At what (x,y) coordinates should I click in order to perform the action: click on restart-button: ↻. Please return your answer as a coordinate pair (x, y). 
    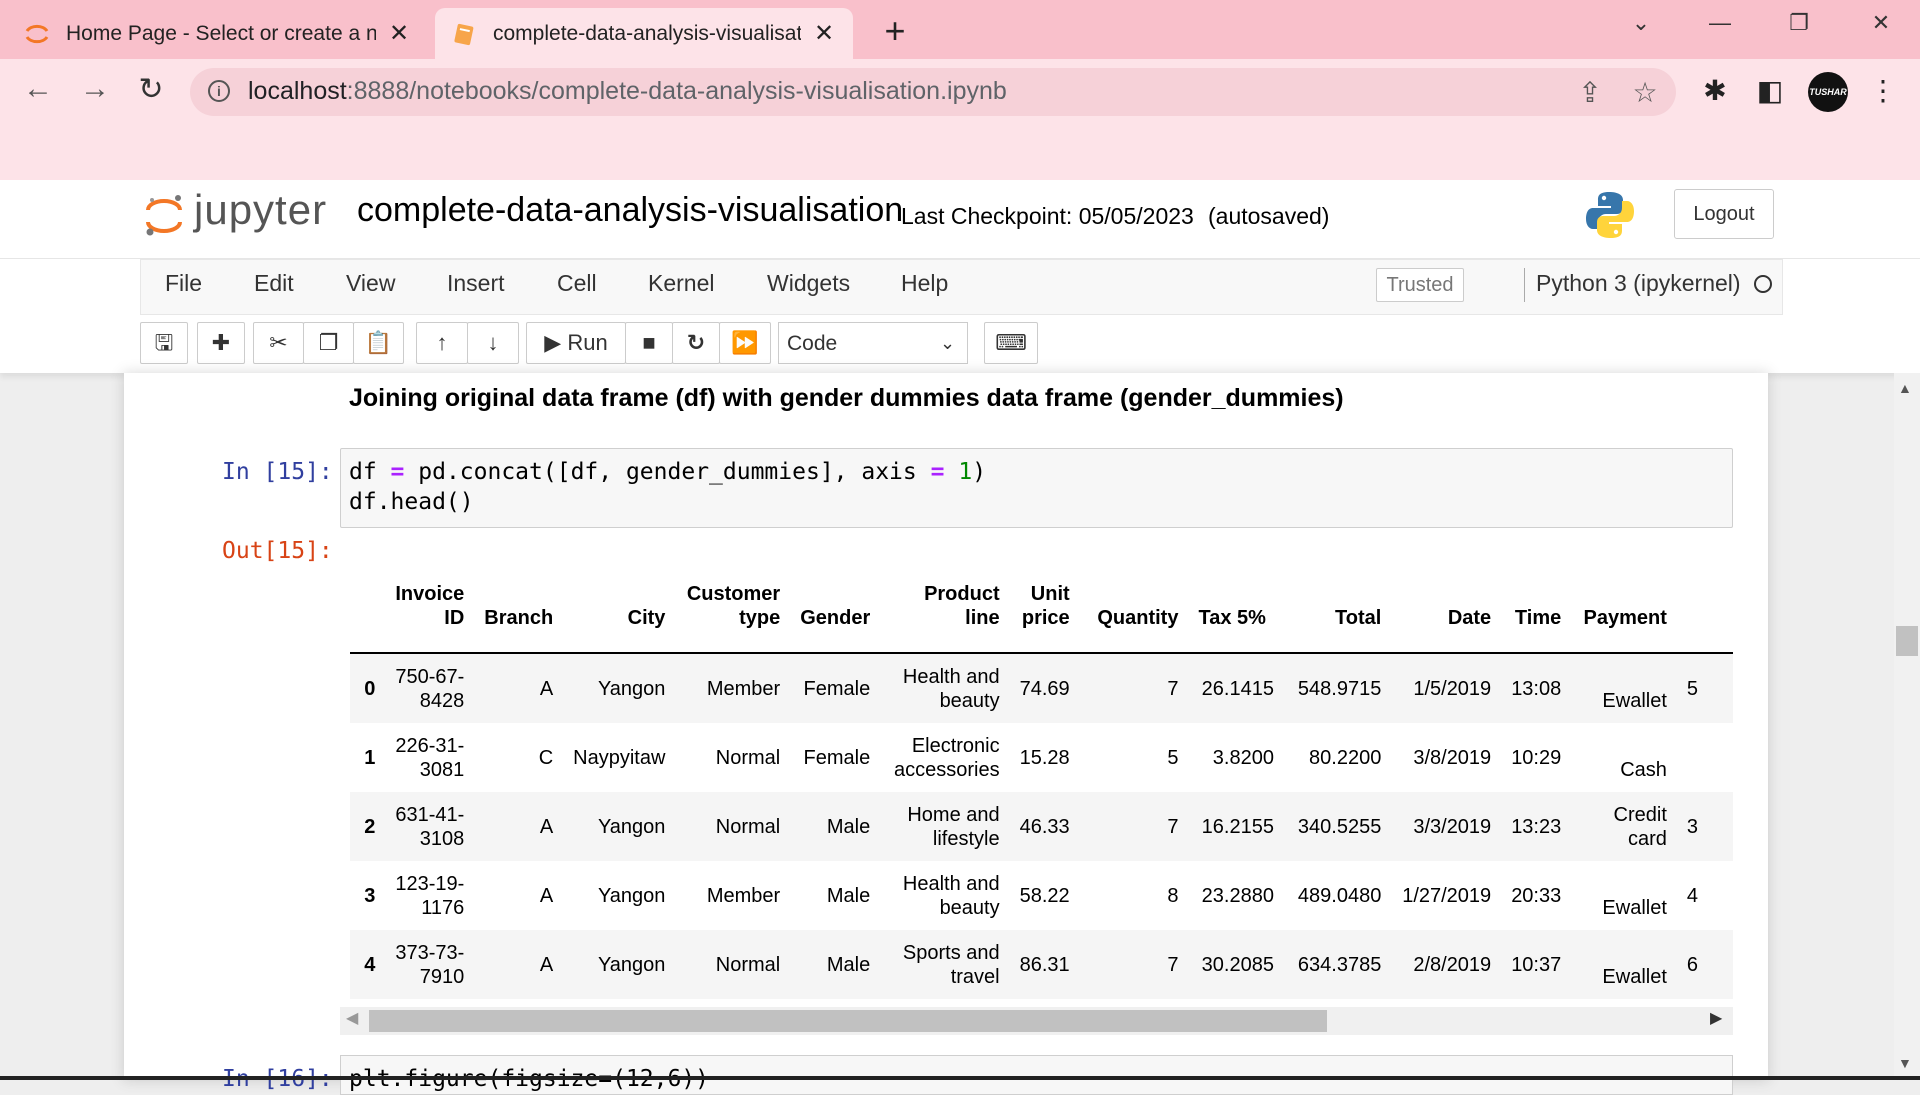
    Looking at the image, I should click on (696, 343).